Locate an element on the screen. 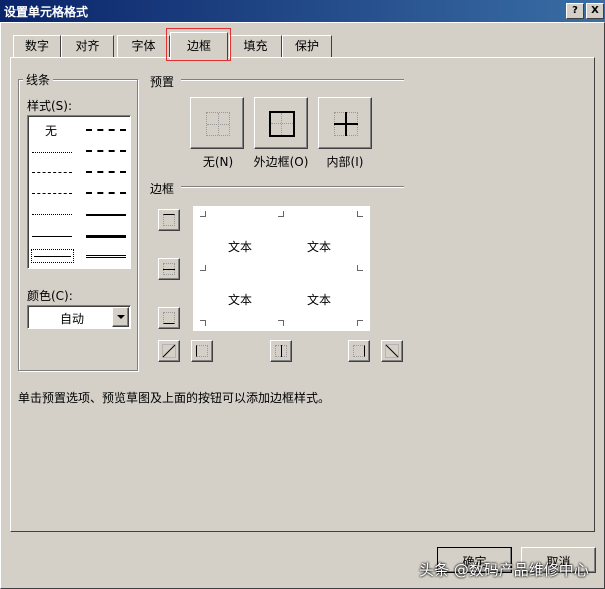 This screenshot has width=605, height=589. border-top-icon is located at coordinates (169, 220).